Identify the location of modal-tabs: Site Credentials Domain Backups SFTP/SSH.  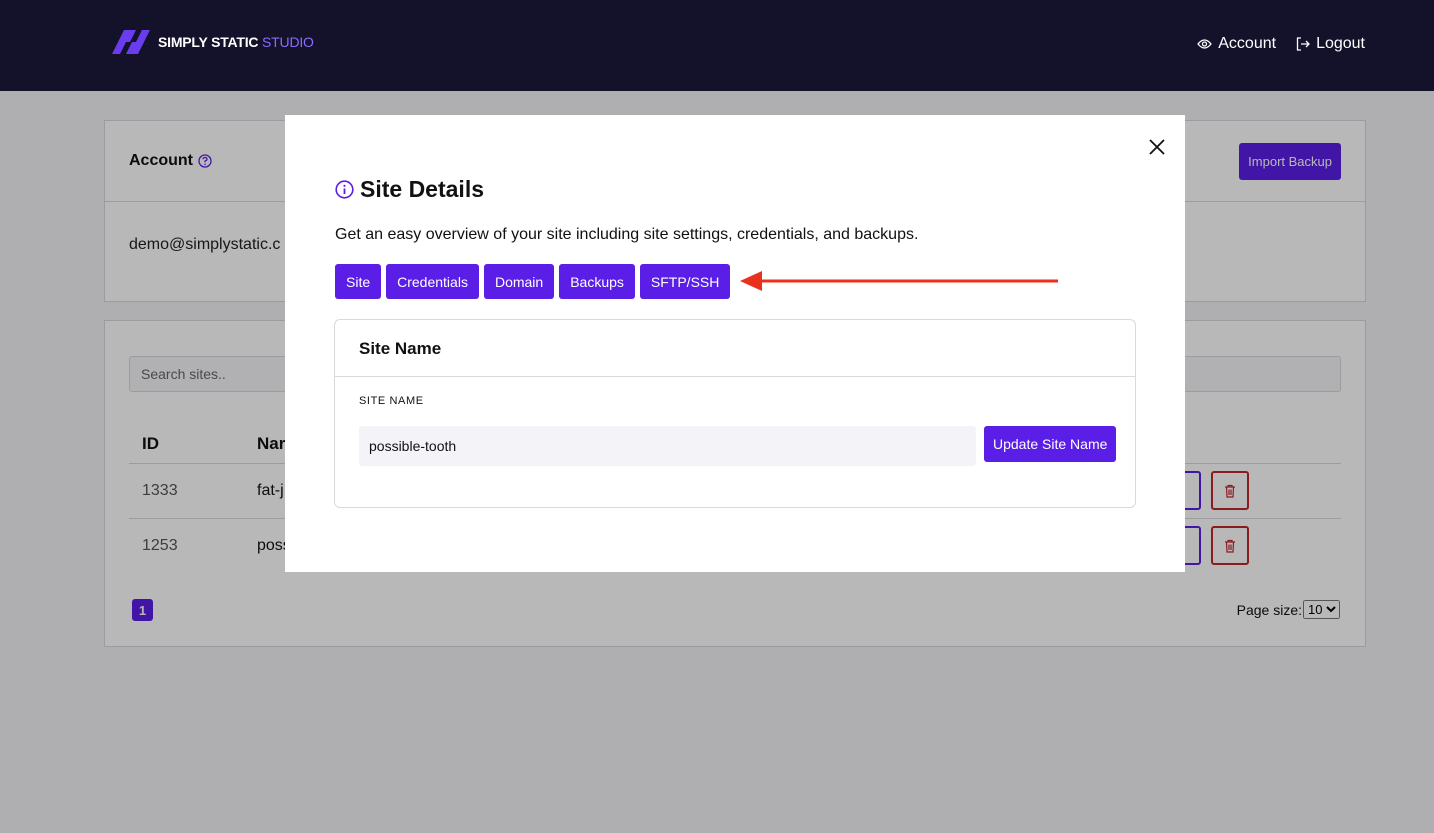
(533, 281).